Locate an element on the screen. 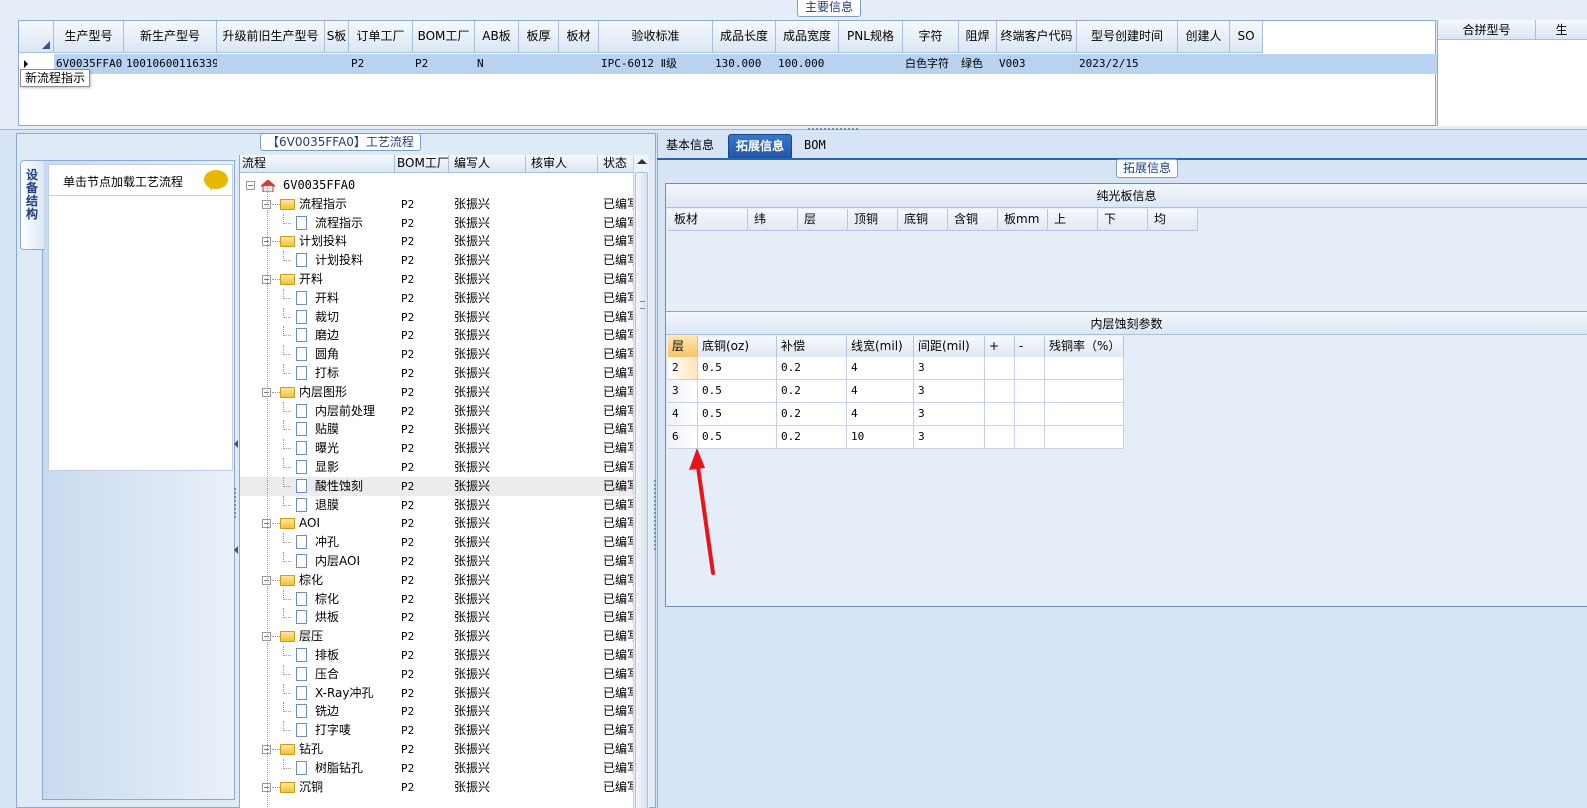 Image resolution: width=1587 pixels, height=808 pixels. etch-column-5: + is located at coordinates (1000, 347).